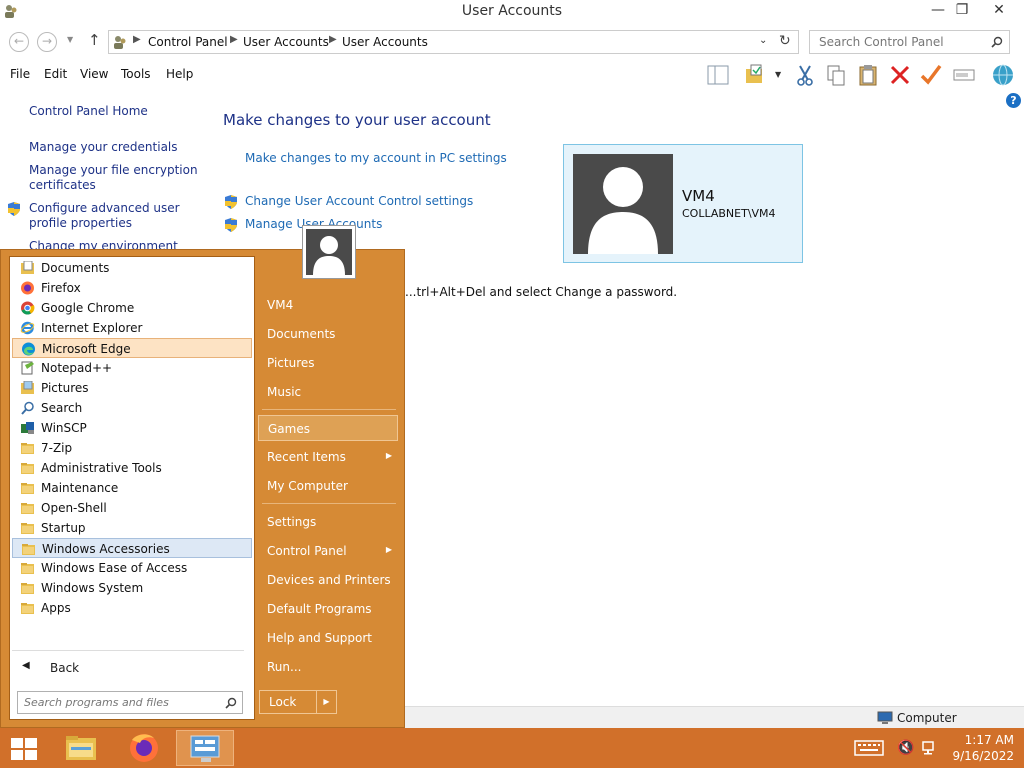  Describe the element at coordinates (188, 42) in the screenshot. I see `breadcrumb-control-panel: Control Panel` at that location.